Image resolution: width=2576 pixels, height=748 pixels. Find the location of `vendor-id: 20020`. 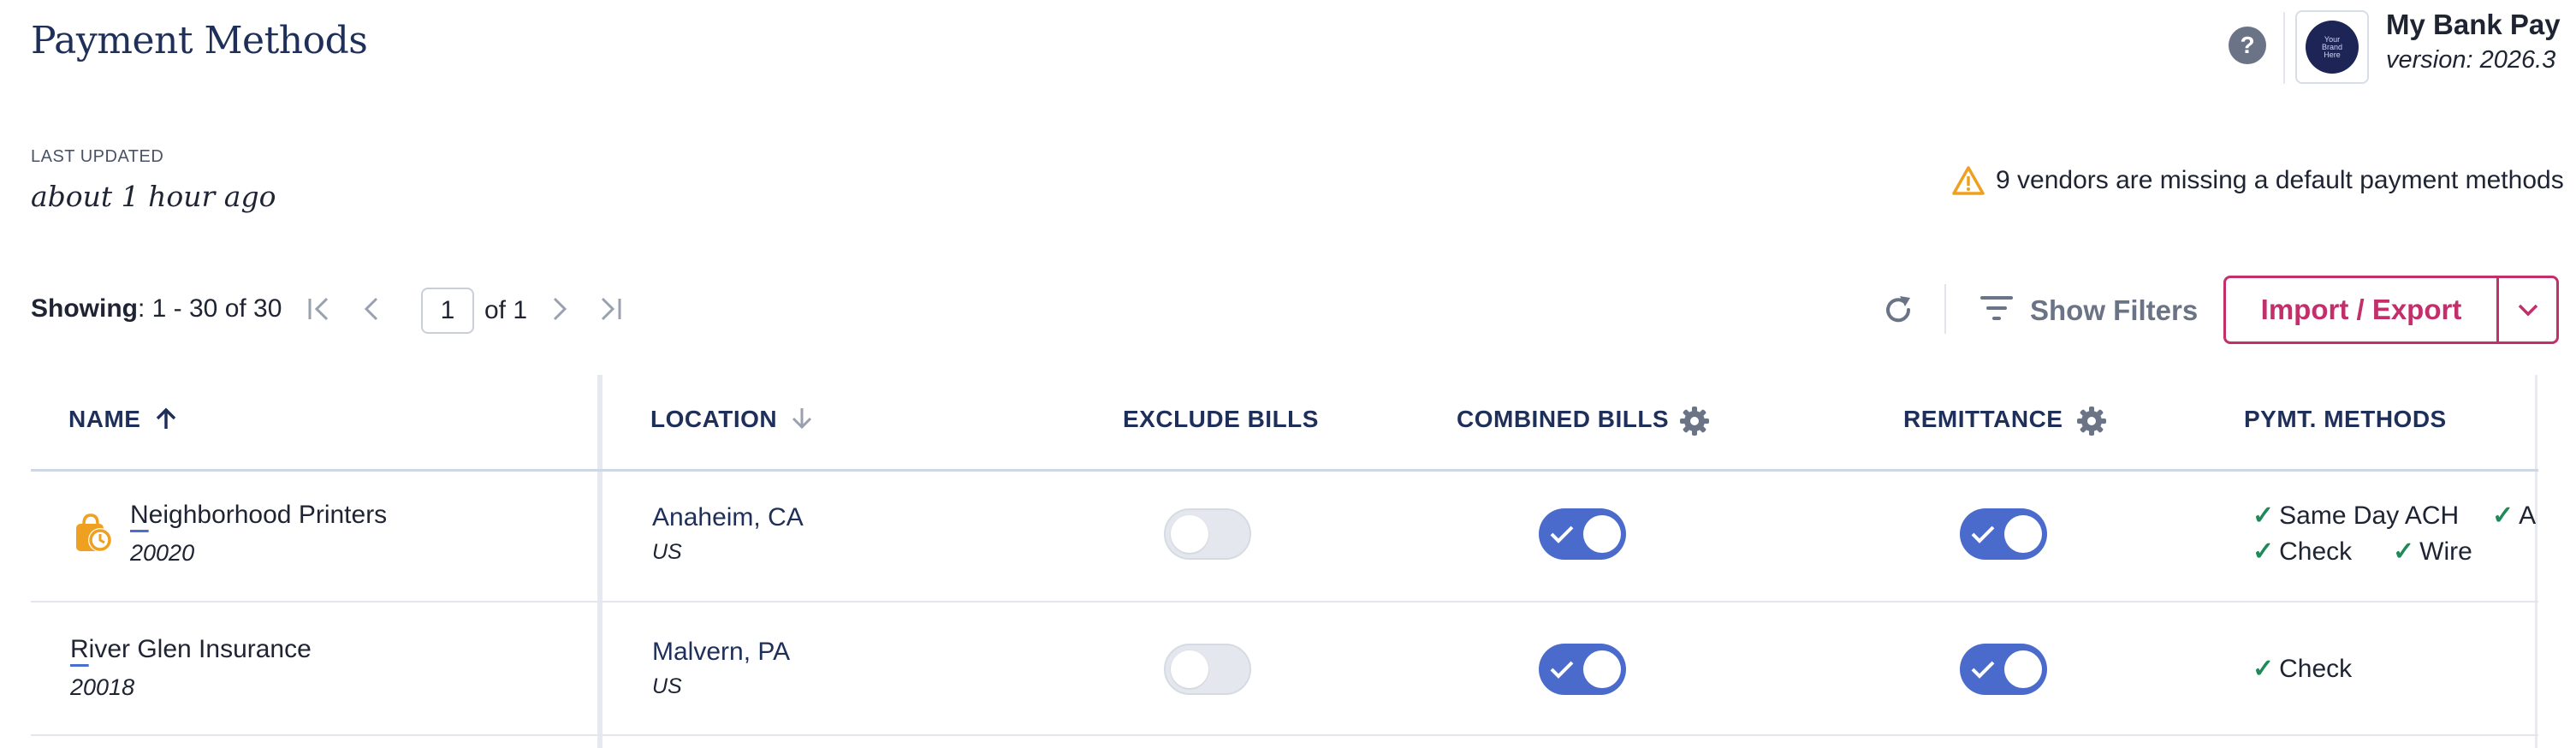

vendor-id: 20020 is located at coordinates (162, 553).